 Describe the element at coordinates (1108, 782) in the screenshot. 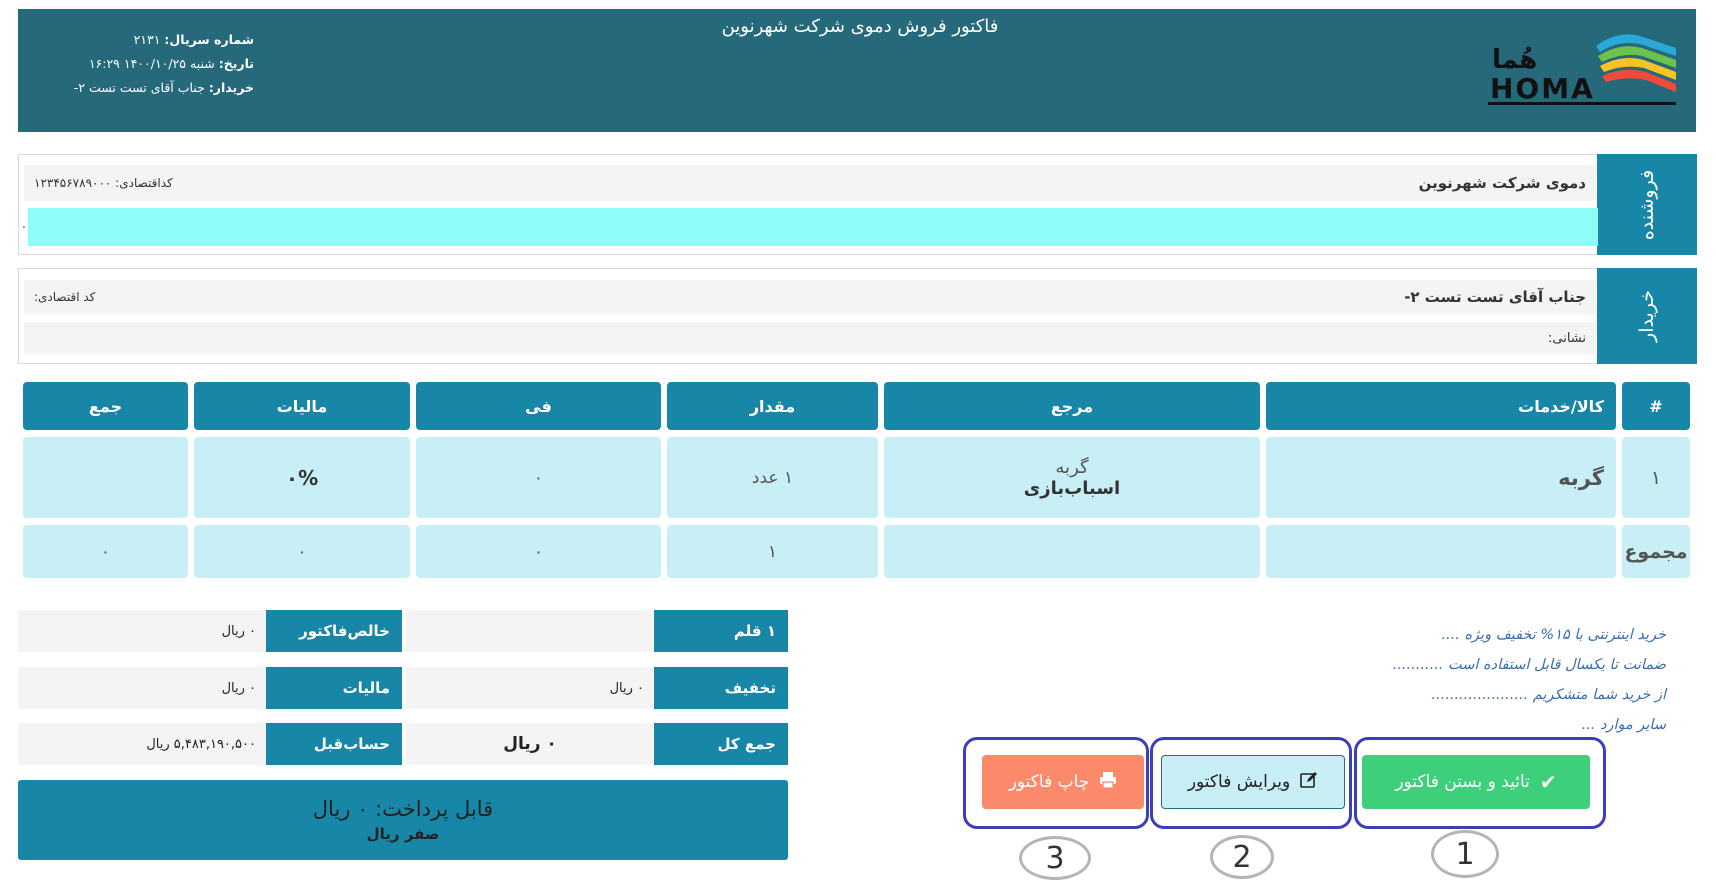

I see `printer-icon` at that location.